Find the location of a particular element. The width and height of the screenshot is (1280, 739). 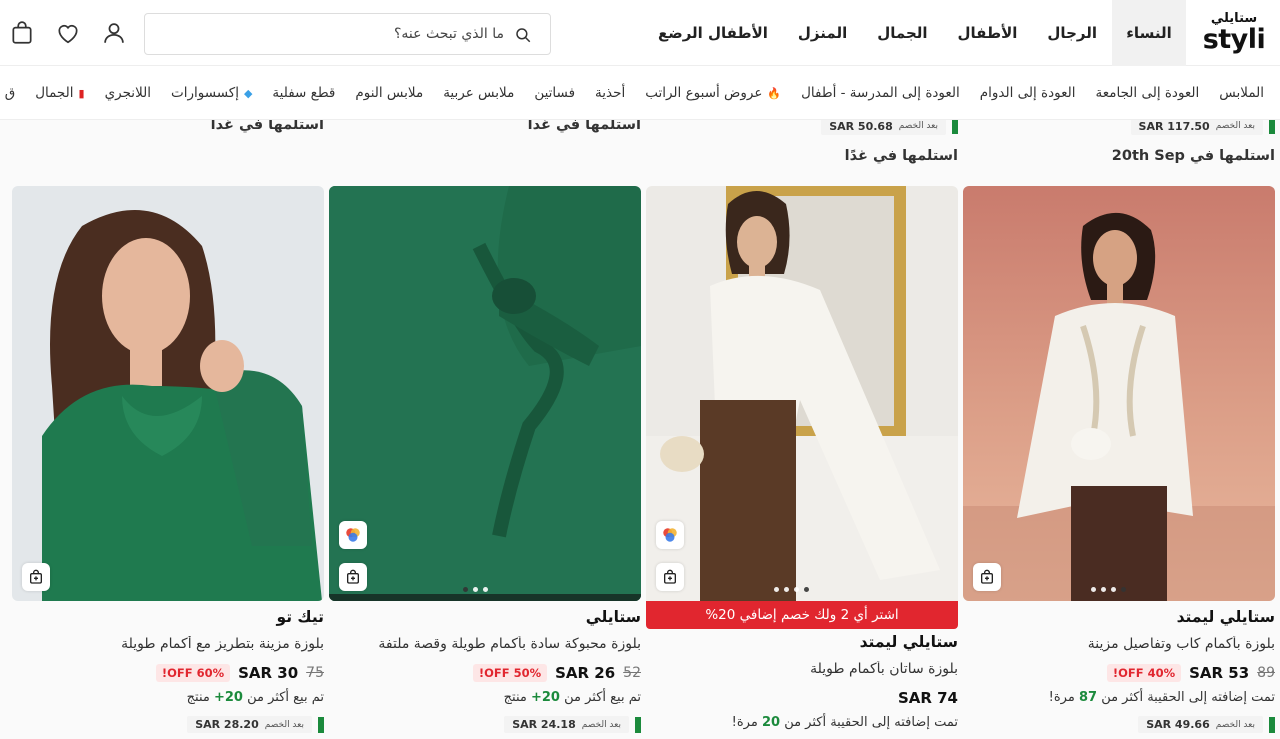

subnav-label: ملابس عربية is located at coordinates (479, 93).